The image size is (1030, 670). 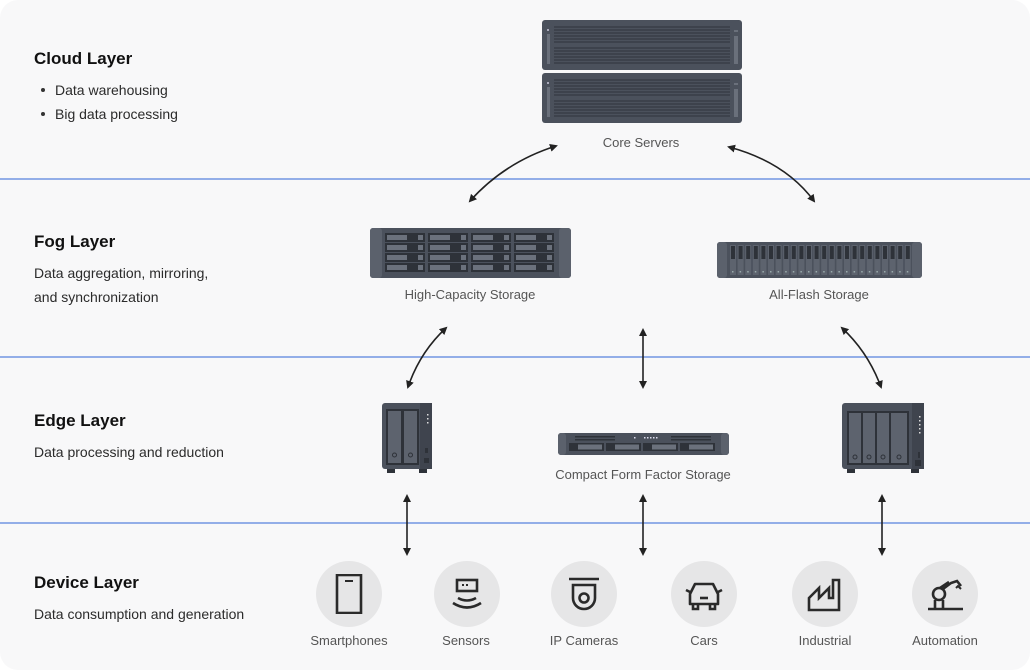 I want to click on arrow-all-flash-to-edge-4bay, so click(x=861, y=357).